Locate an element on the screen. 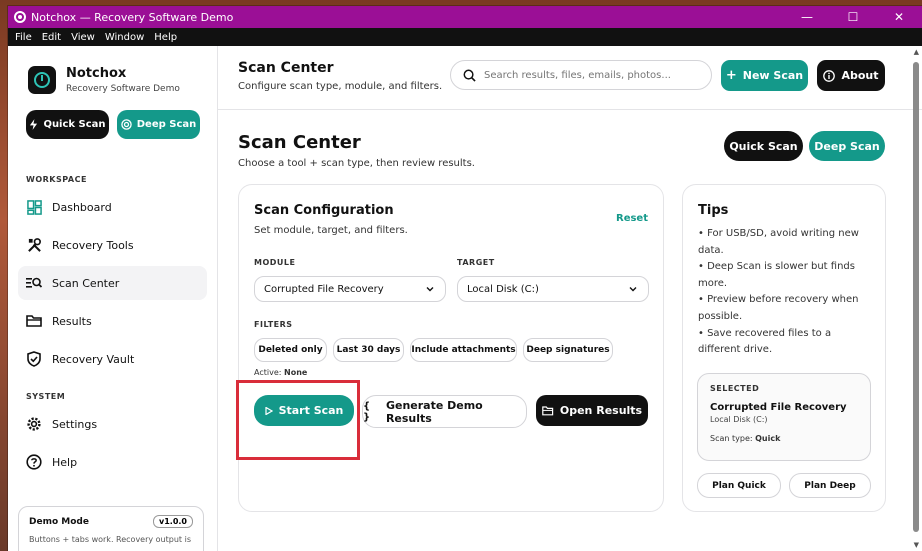 This screenshot has height=551, width=922. sidebar-item-recovery-tools: Recovery Tools is located at coordinates (112, 245).